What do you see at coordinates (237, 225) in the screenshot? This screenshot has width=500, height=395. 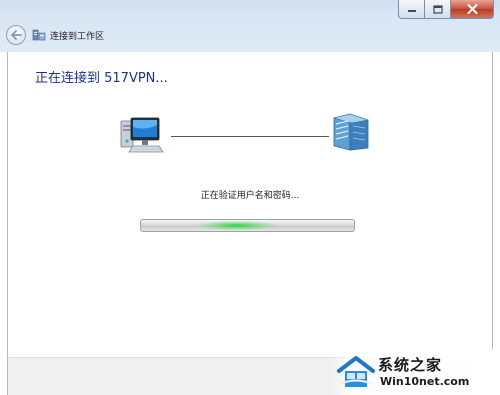 I see `progress-indicator` at bounding box center [237, 225].